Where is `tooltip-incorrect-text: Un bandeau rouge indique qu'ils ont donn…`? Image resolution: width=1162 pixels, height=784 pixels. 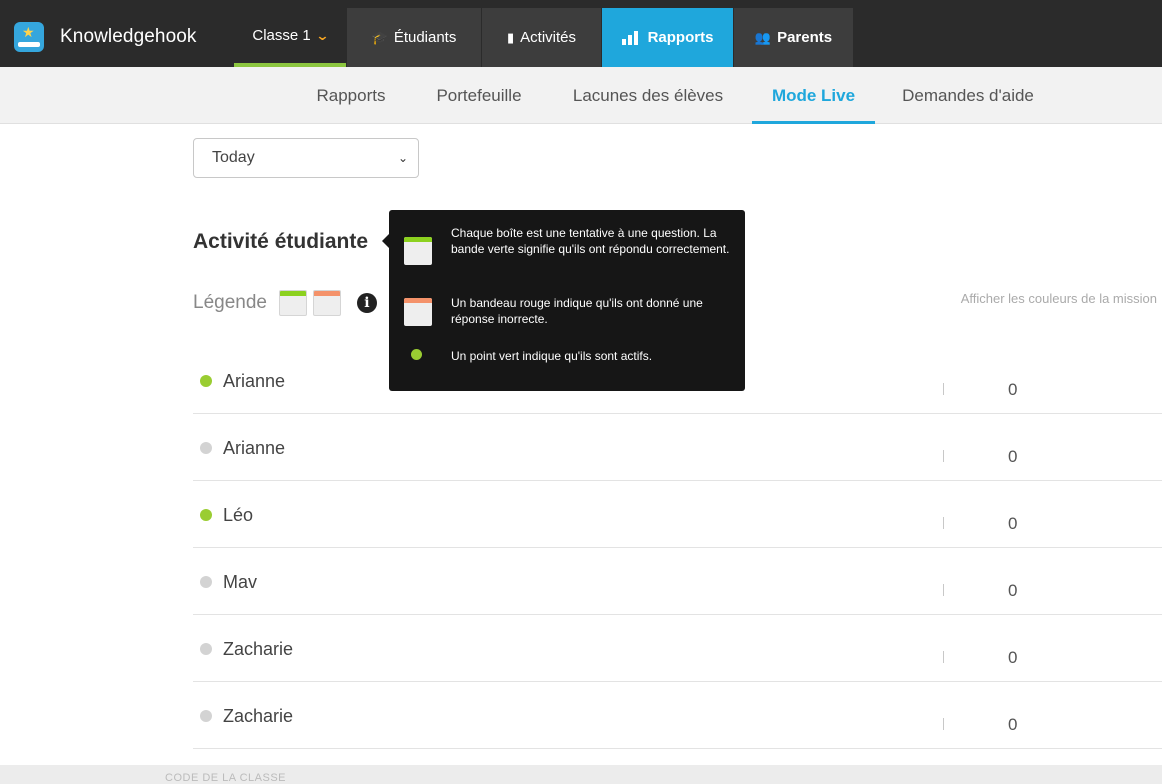
tooltip-incorrect-text: Un bandeau rouge indique qu'ils ont donn… is located at coordinates (577, 311).